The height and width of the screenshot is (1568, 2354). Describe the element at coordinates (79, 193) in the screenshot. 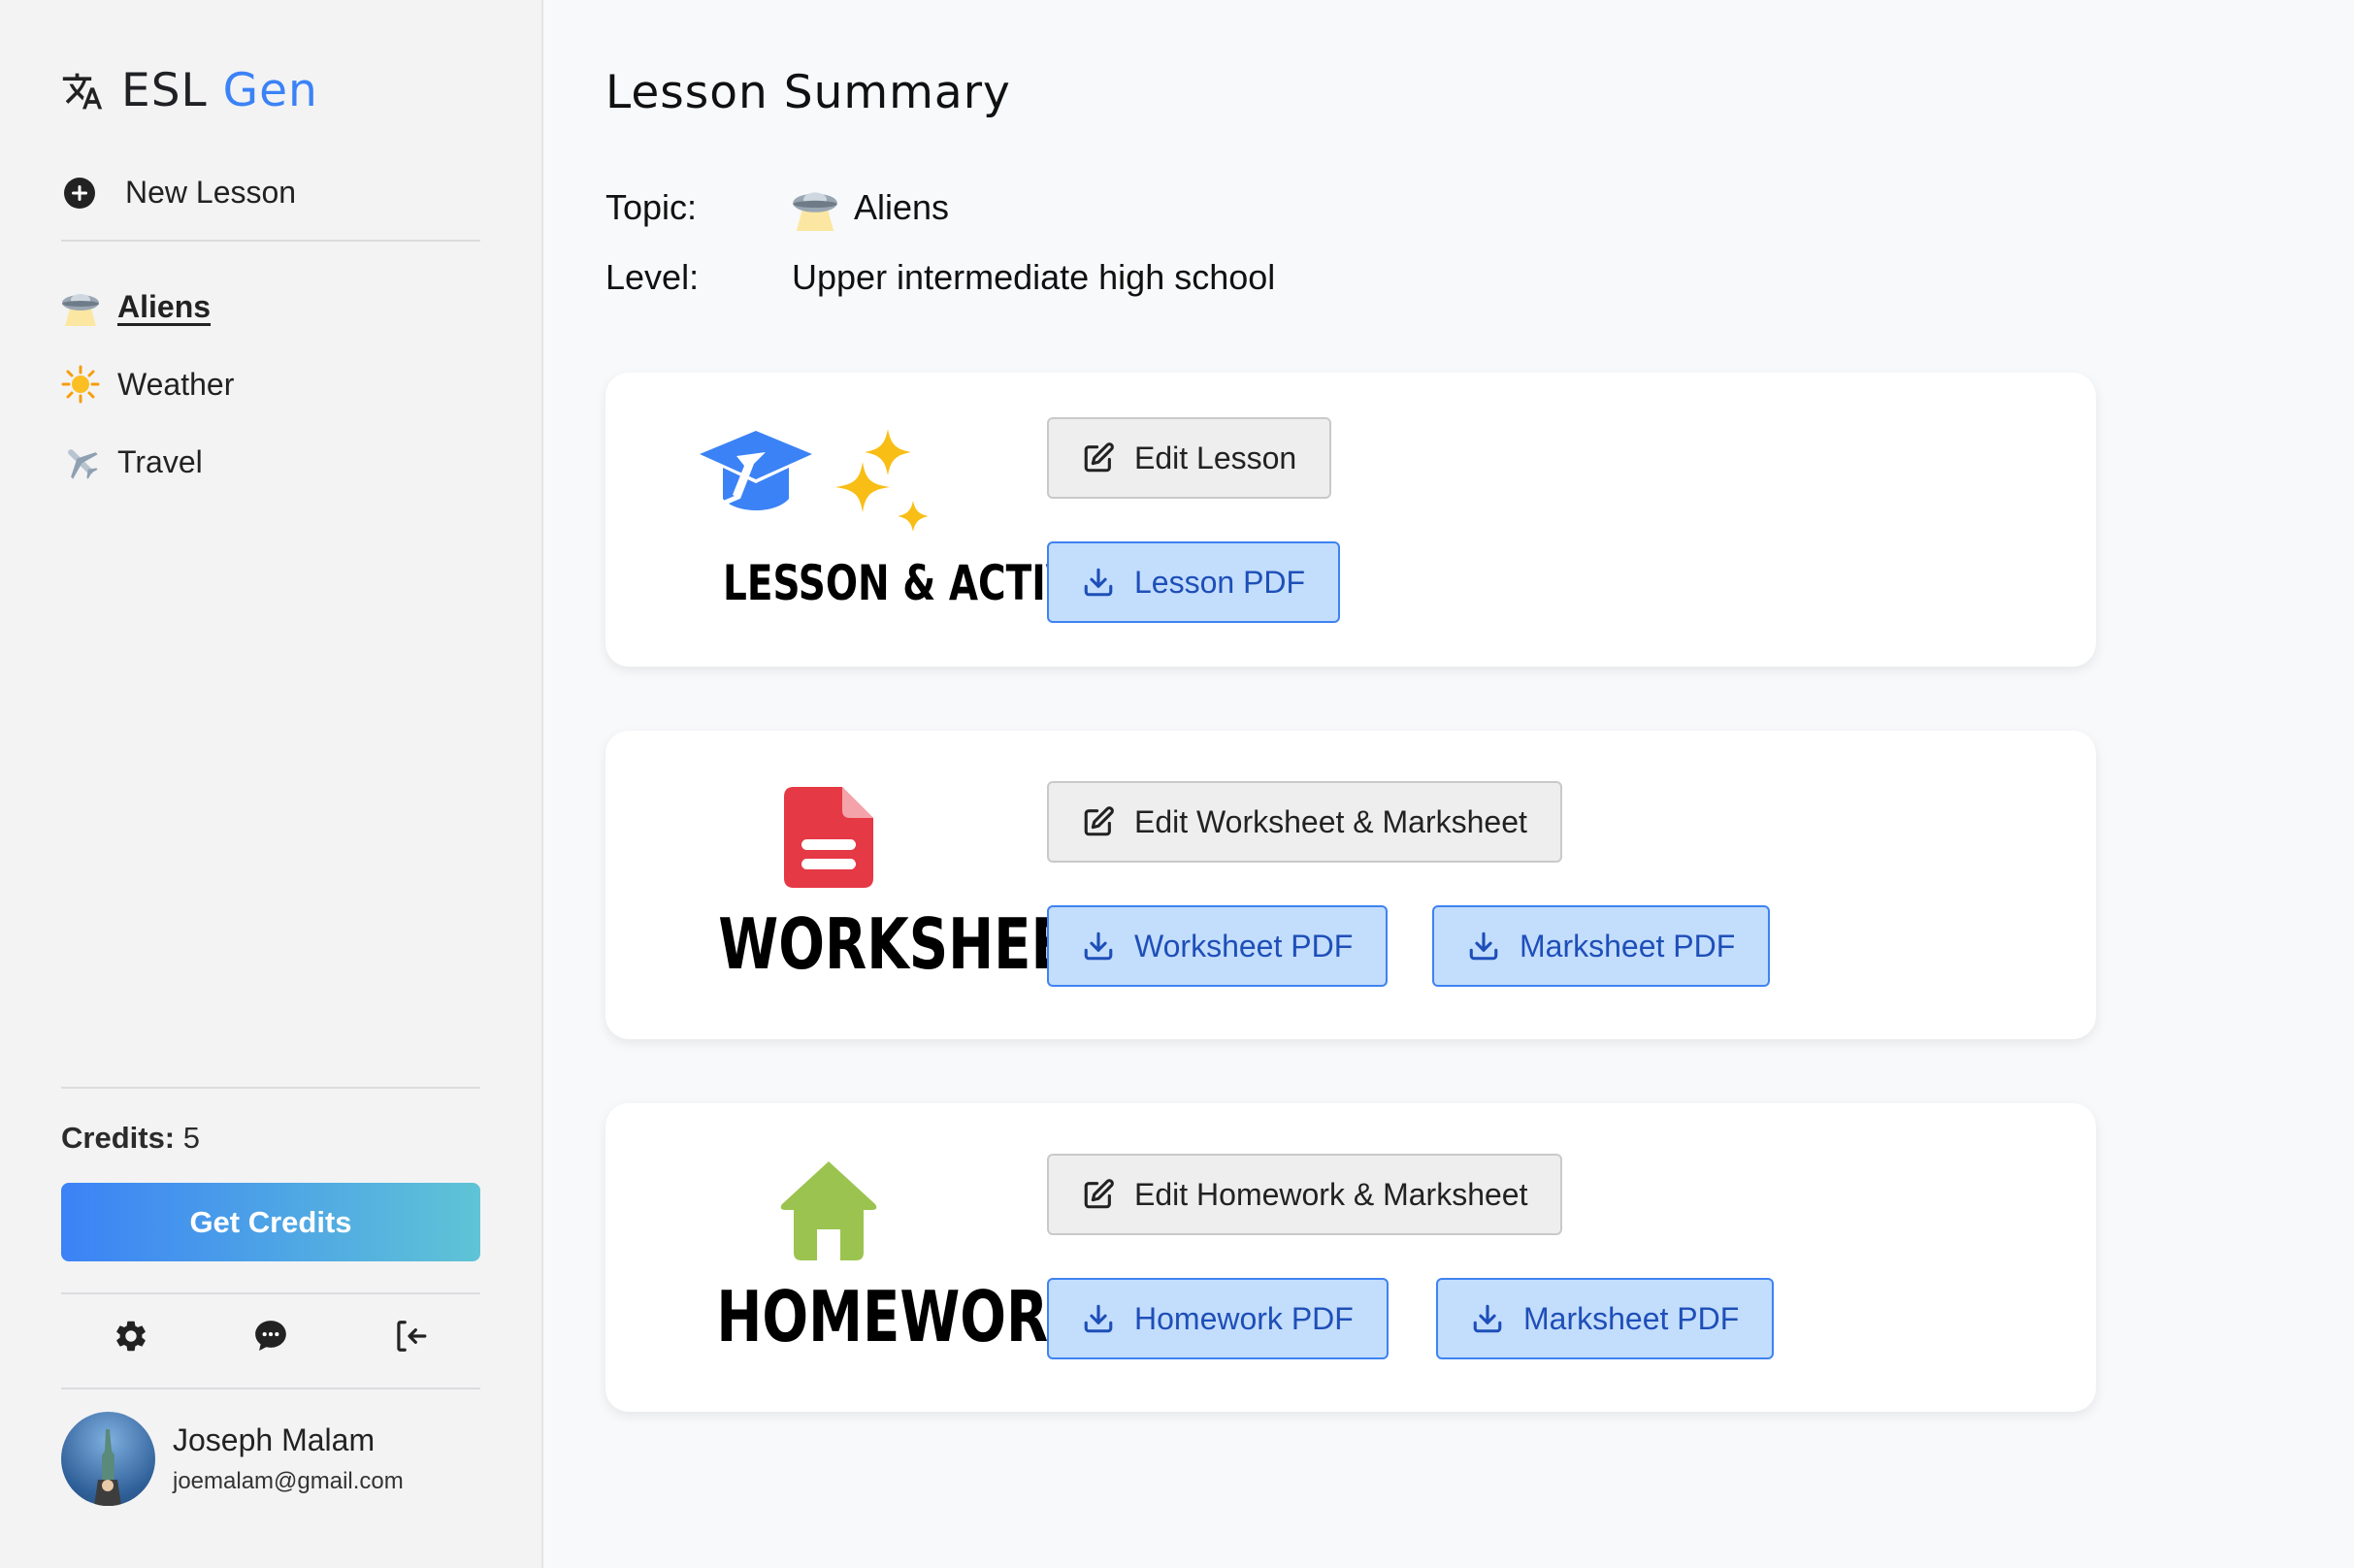

I see `plus-circle-icon` at that location.